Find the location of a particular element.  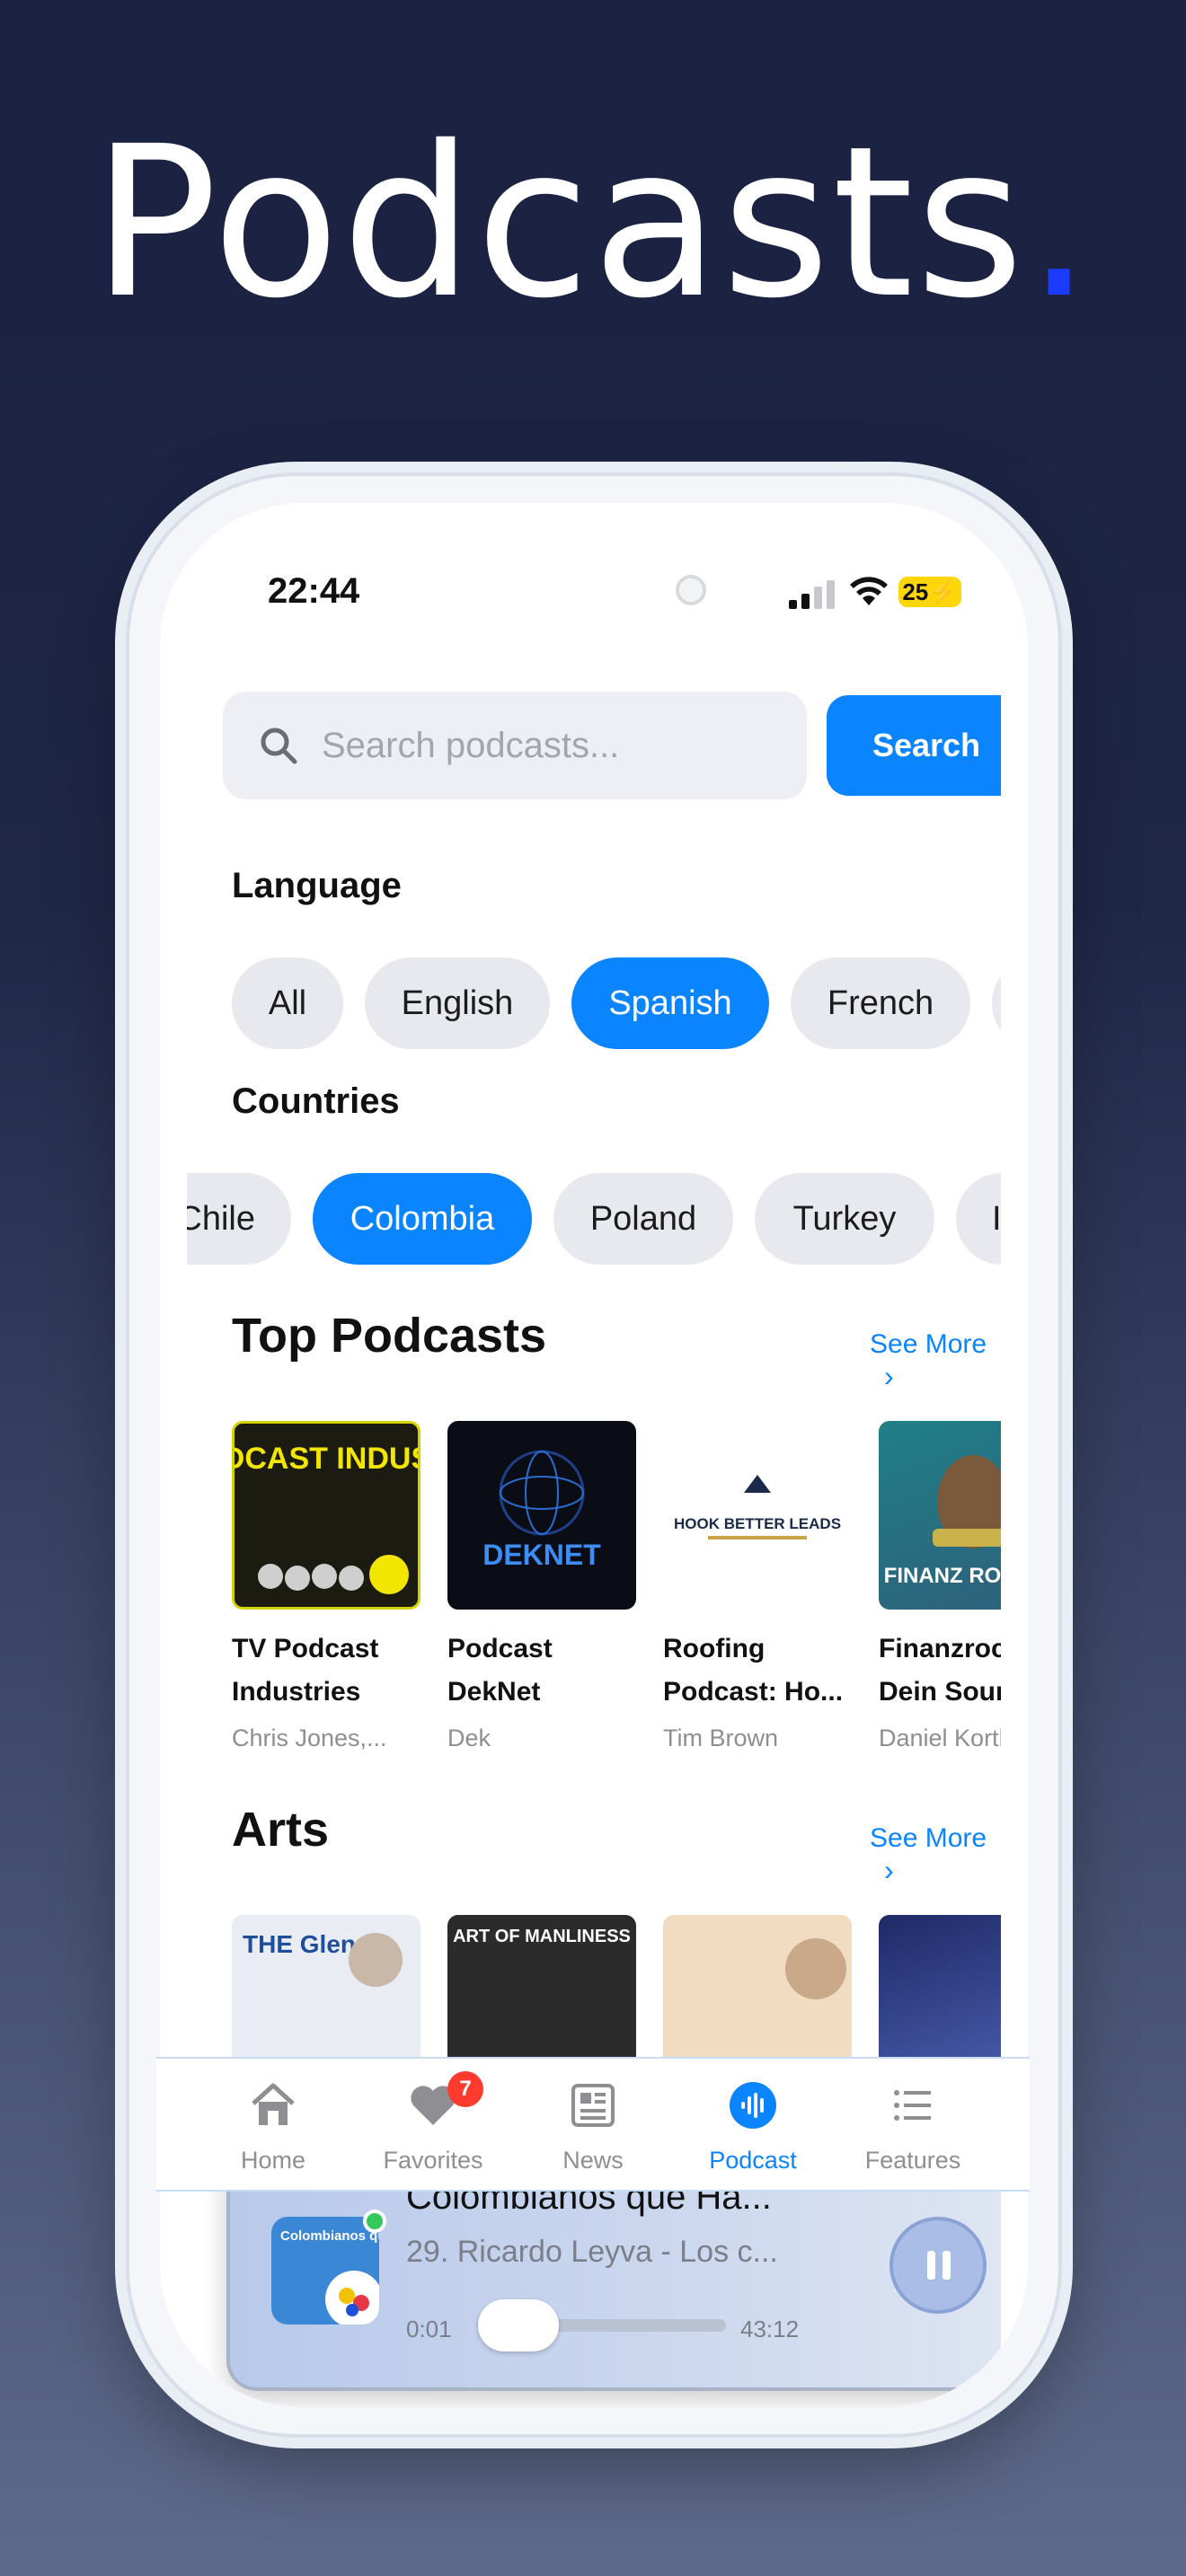

mini-player-artwork: Colombianos que hacen patria is located at coordinates (325, 2271).